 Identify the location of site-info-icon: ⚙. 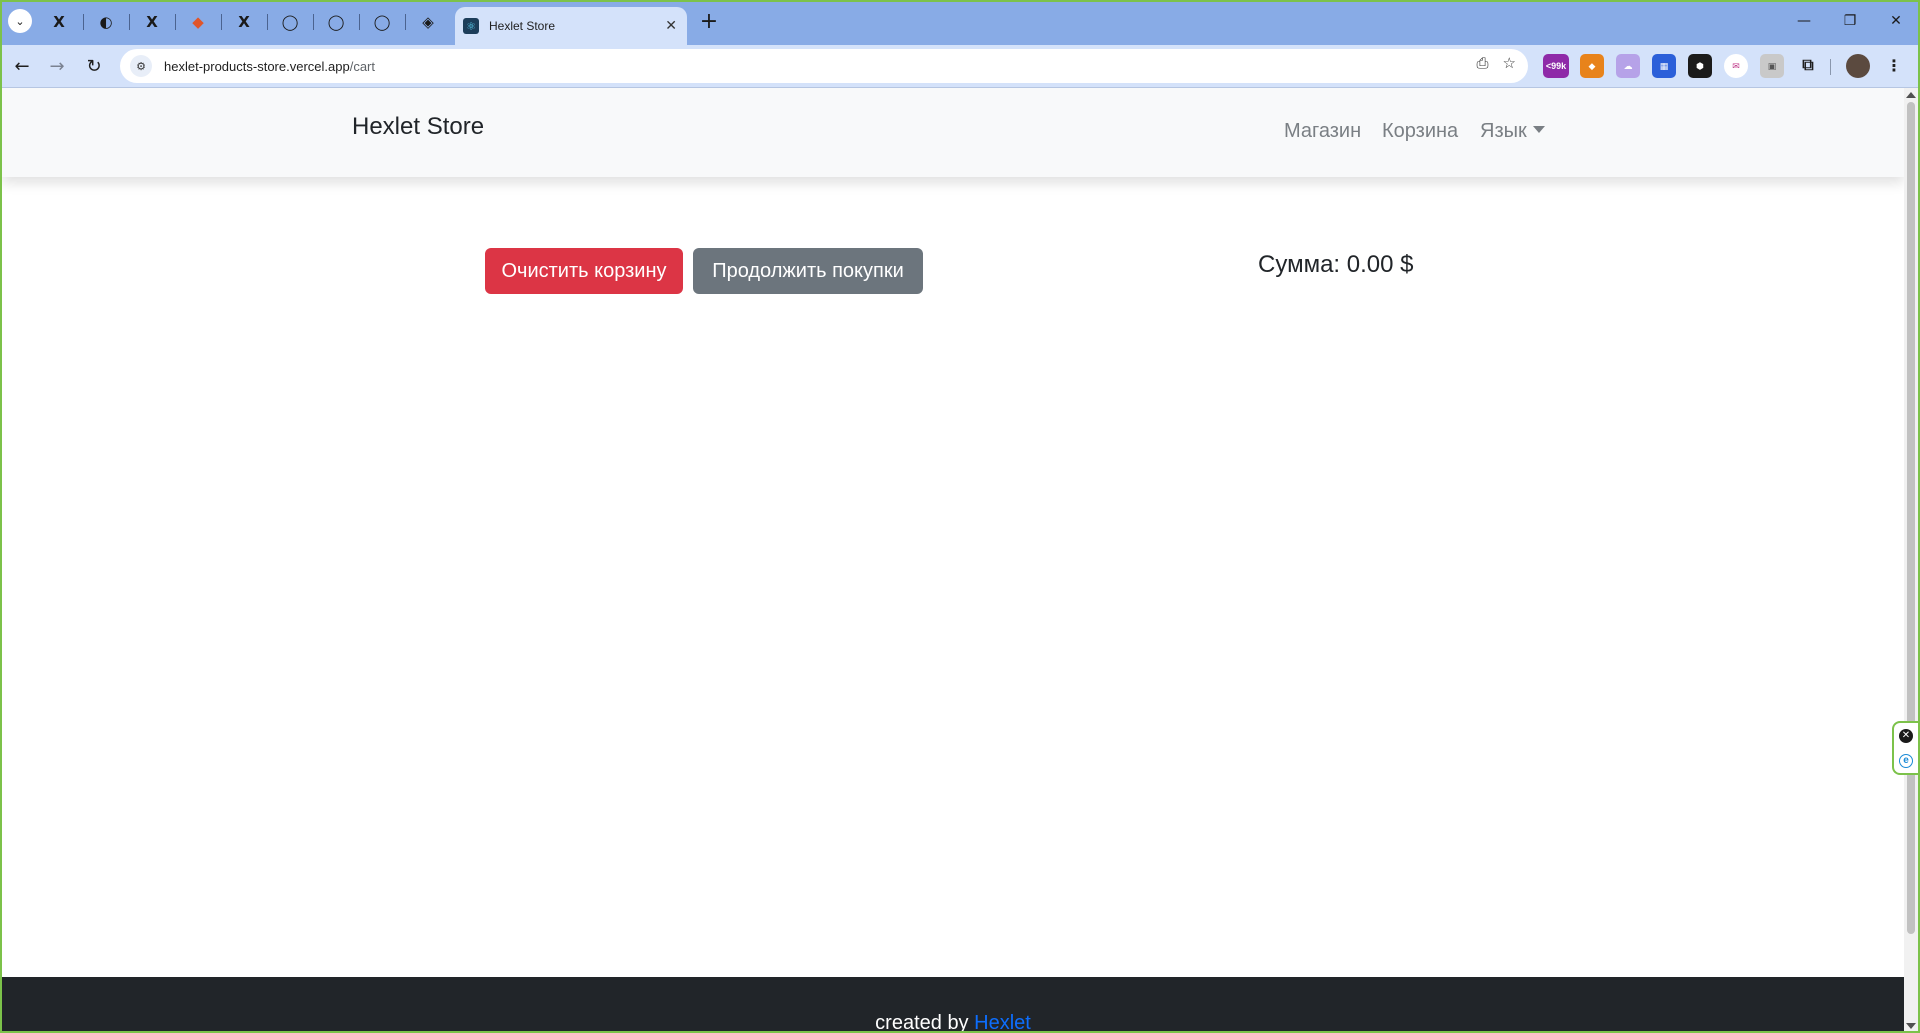
(141, 66).